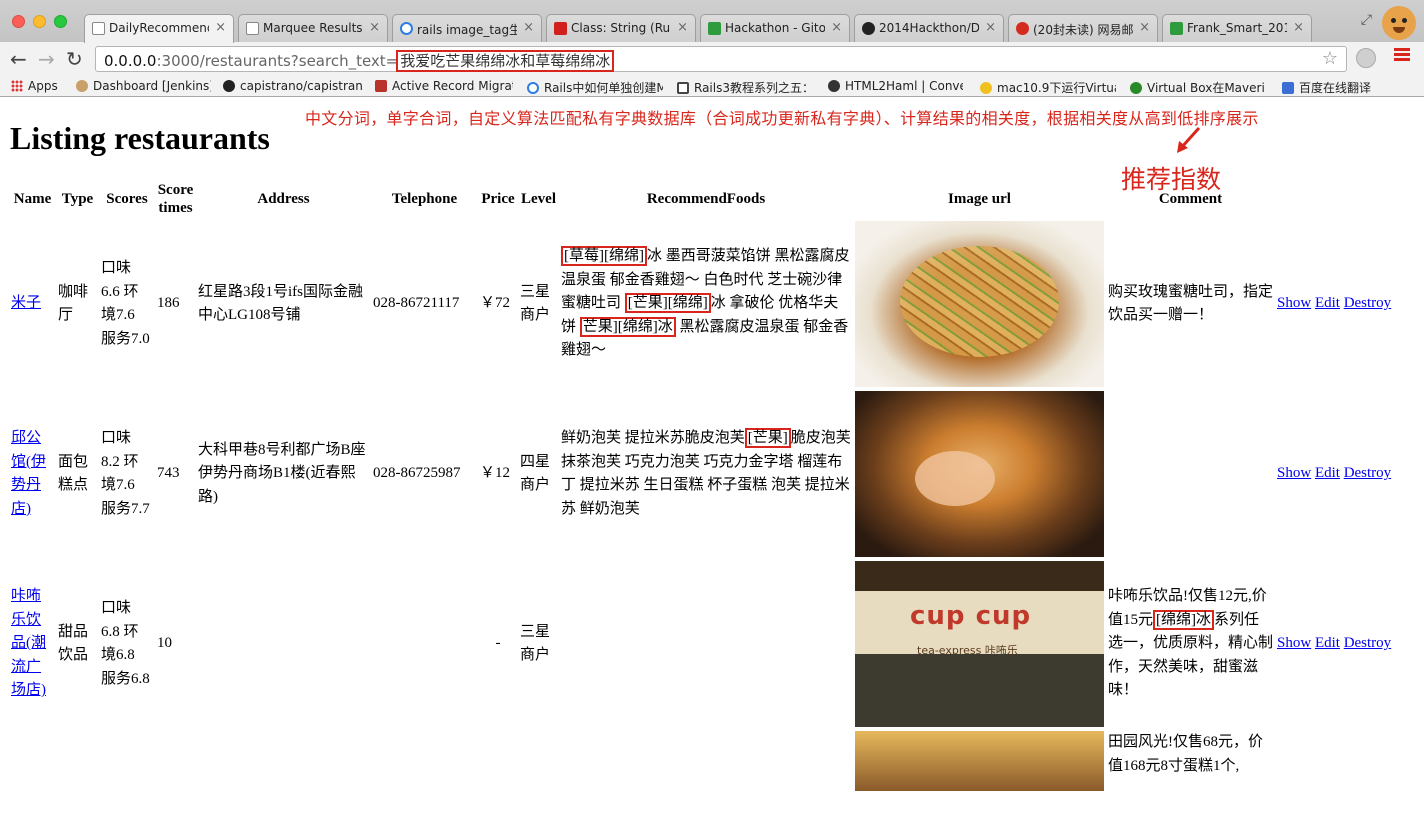 The image size is (1424, 822). I want to click on bookmark-baidu-translate: 百度在线翻译, so click(1342, 87).